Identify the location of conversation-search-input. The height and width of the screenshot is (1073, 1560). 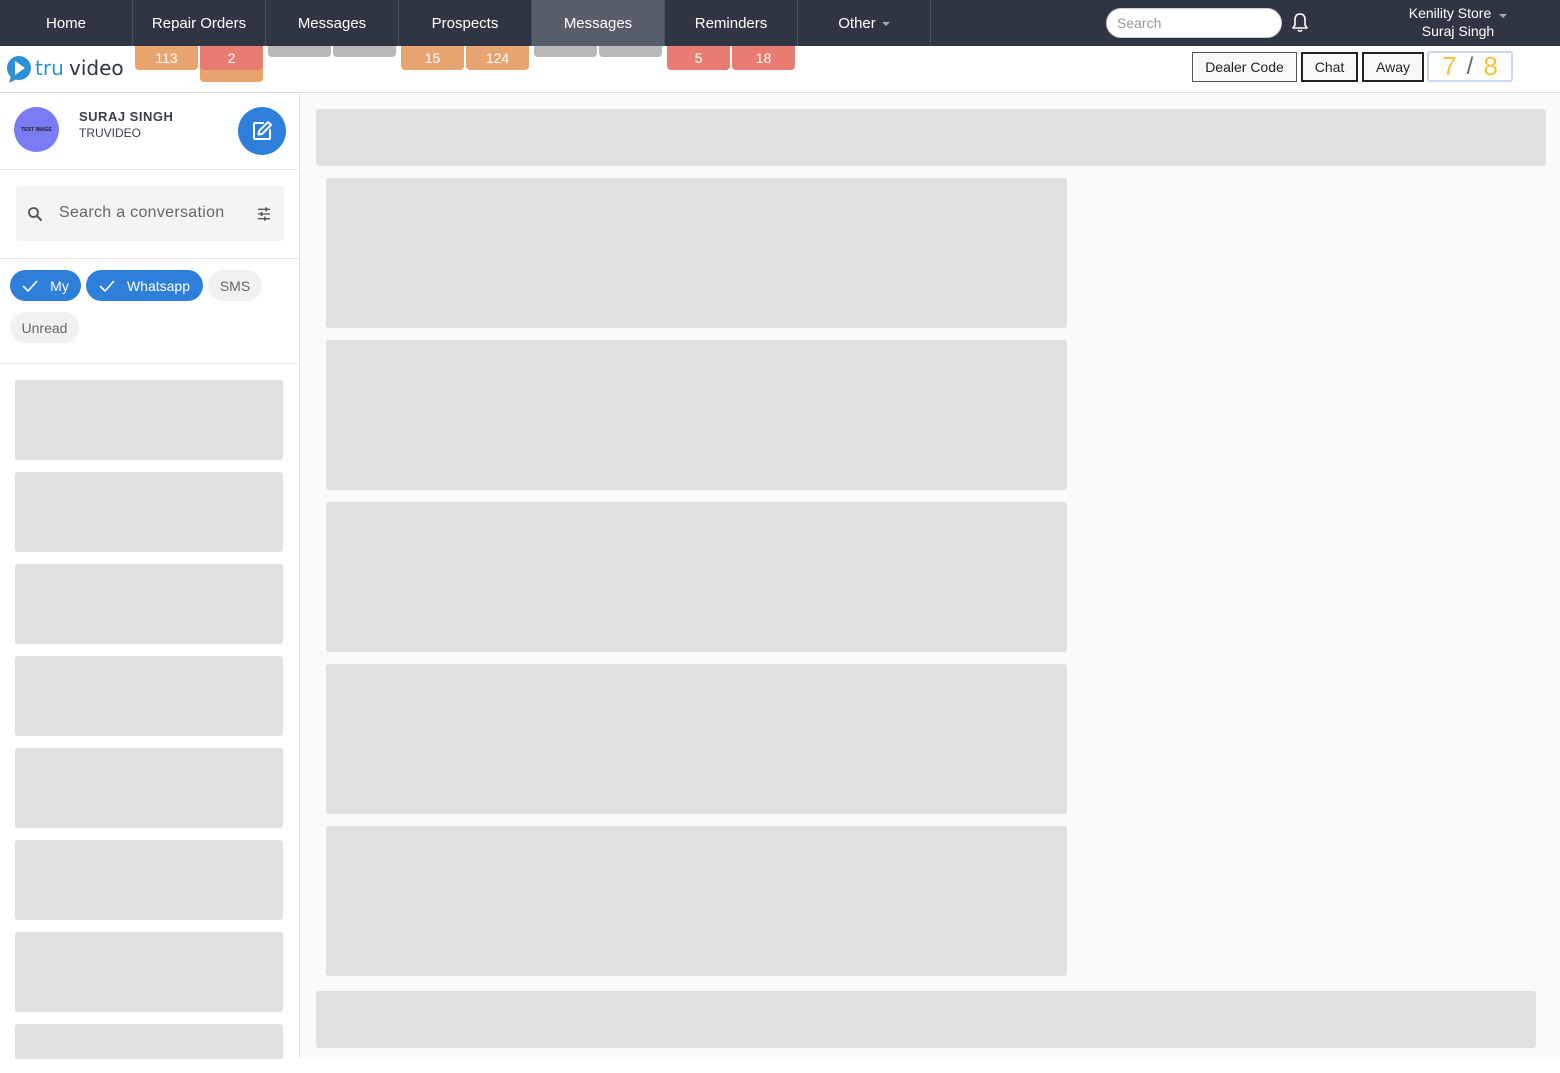
(149, 213).